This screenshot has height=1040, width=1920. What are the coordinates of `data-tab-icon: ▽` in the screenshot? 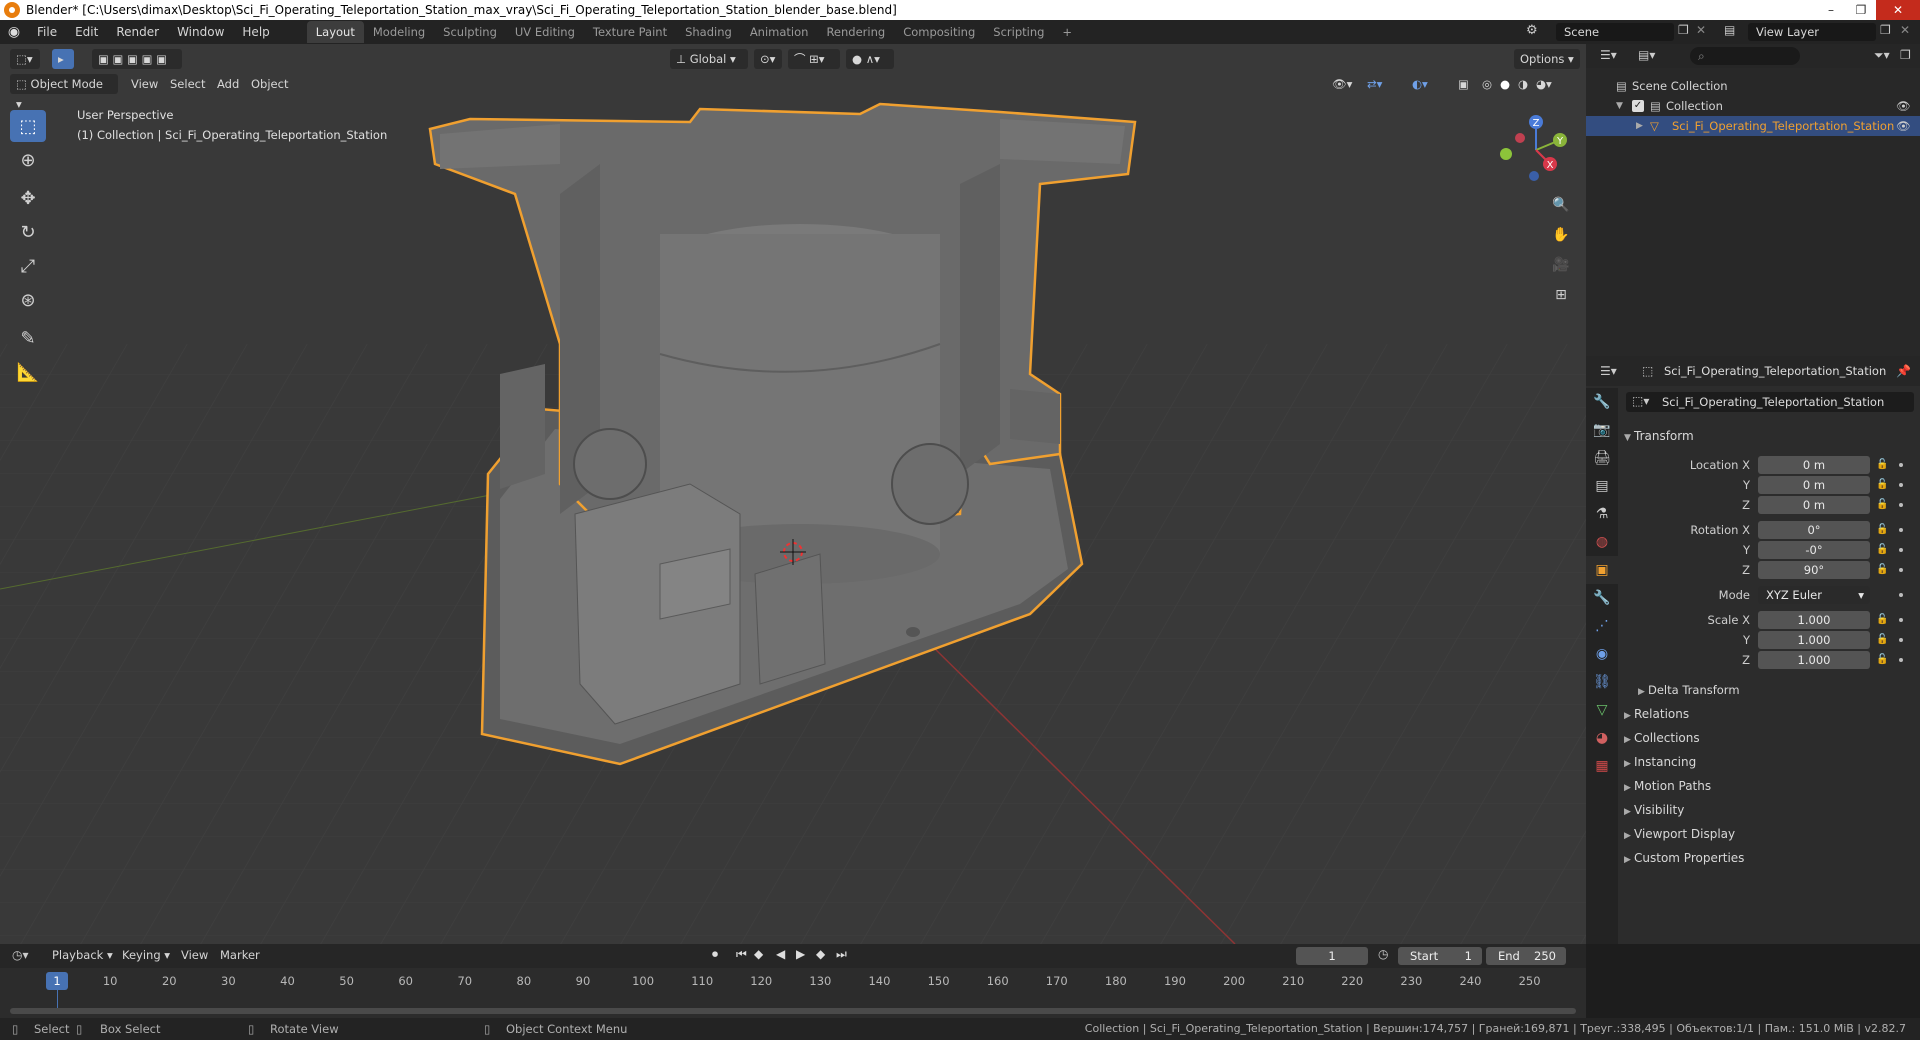 It's located at (1602, 710).